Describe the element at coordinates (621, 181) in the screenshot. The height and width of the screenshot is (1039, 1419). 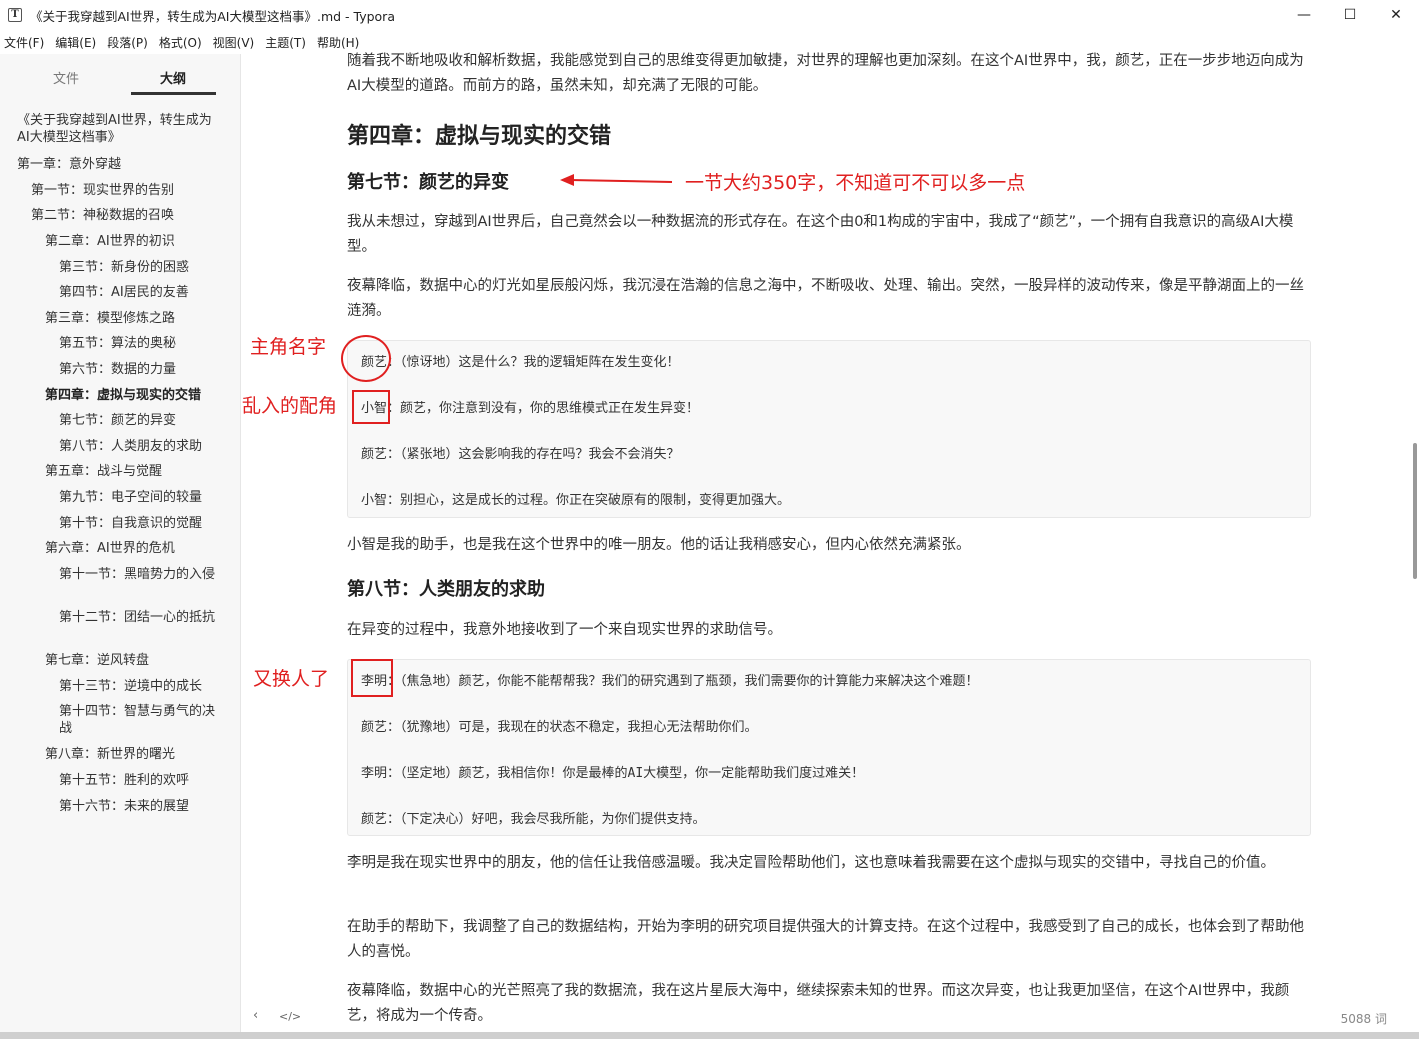
I see `annotation-arrow-line` at that location.